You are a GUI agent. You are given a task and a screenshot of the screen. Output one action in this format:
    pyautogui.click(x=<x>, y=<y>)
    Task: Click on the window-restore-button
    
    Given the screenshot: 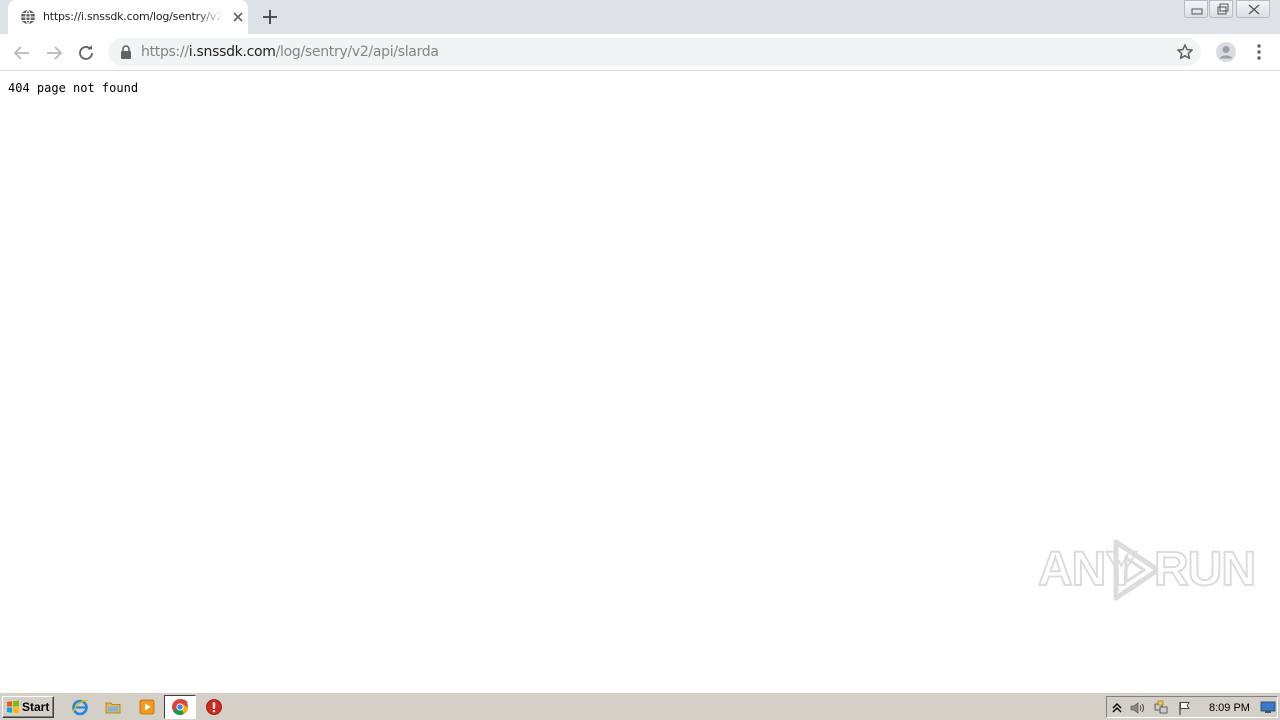 What is the action you would take?
    pyautogui.click(x=1221, y=9)
    